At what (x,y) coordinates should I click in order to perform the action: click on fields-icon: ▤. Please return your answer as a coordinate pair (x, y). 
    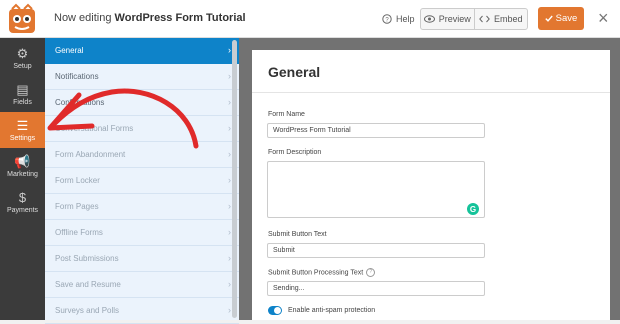
    Looking at the image, I should click on (22, 89).